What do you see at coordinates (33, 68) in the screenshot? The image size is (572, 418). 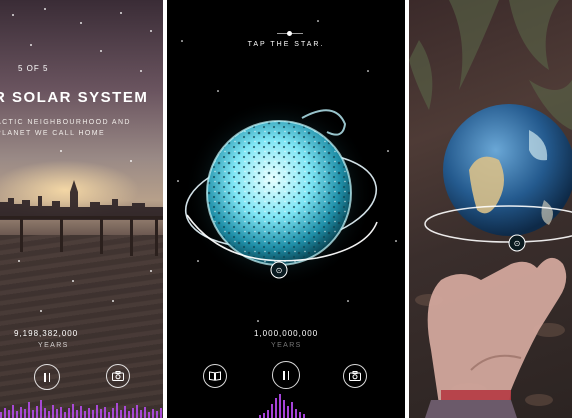 I see `chapter-counter: 5 OF 5` at bounding box center [33, 68].